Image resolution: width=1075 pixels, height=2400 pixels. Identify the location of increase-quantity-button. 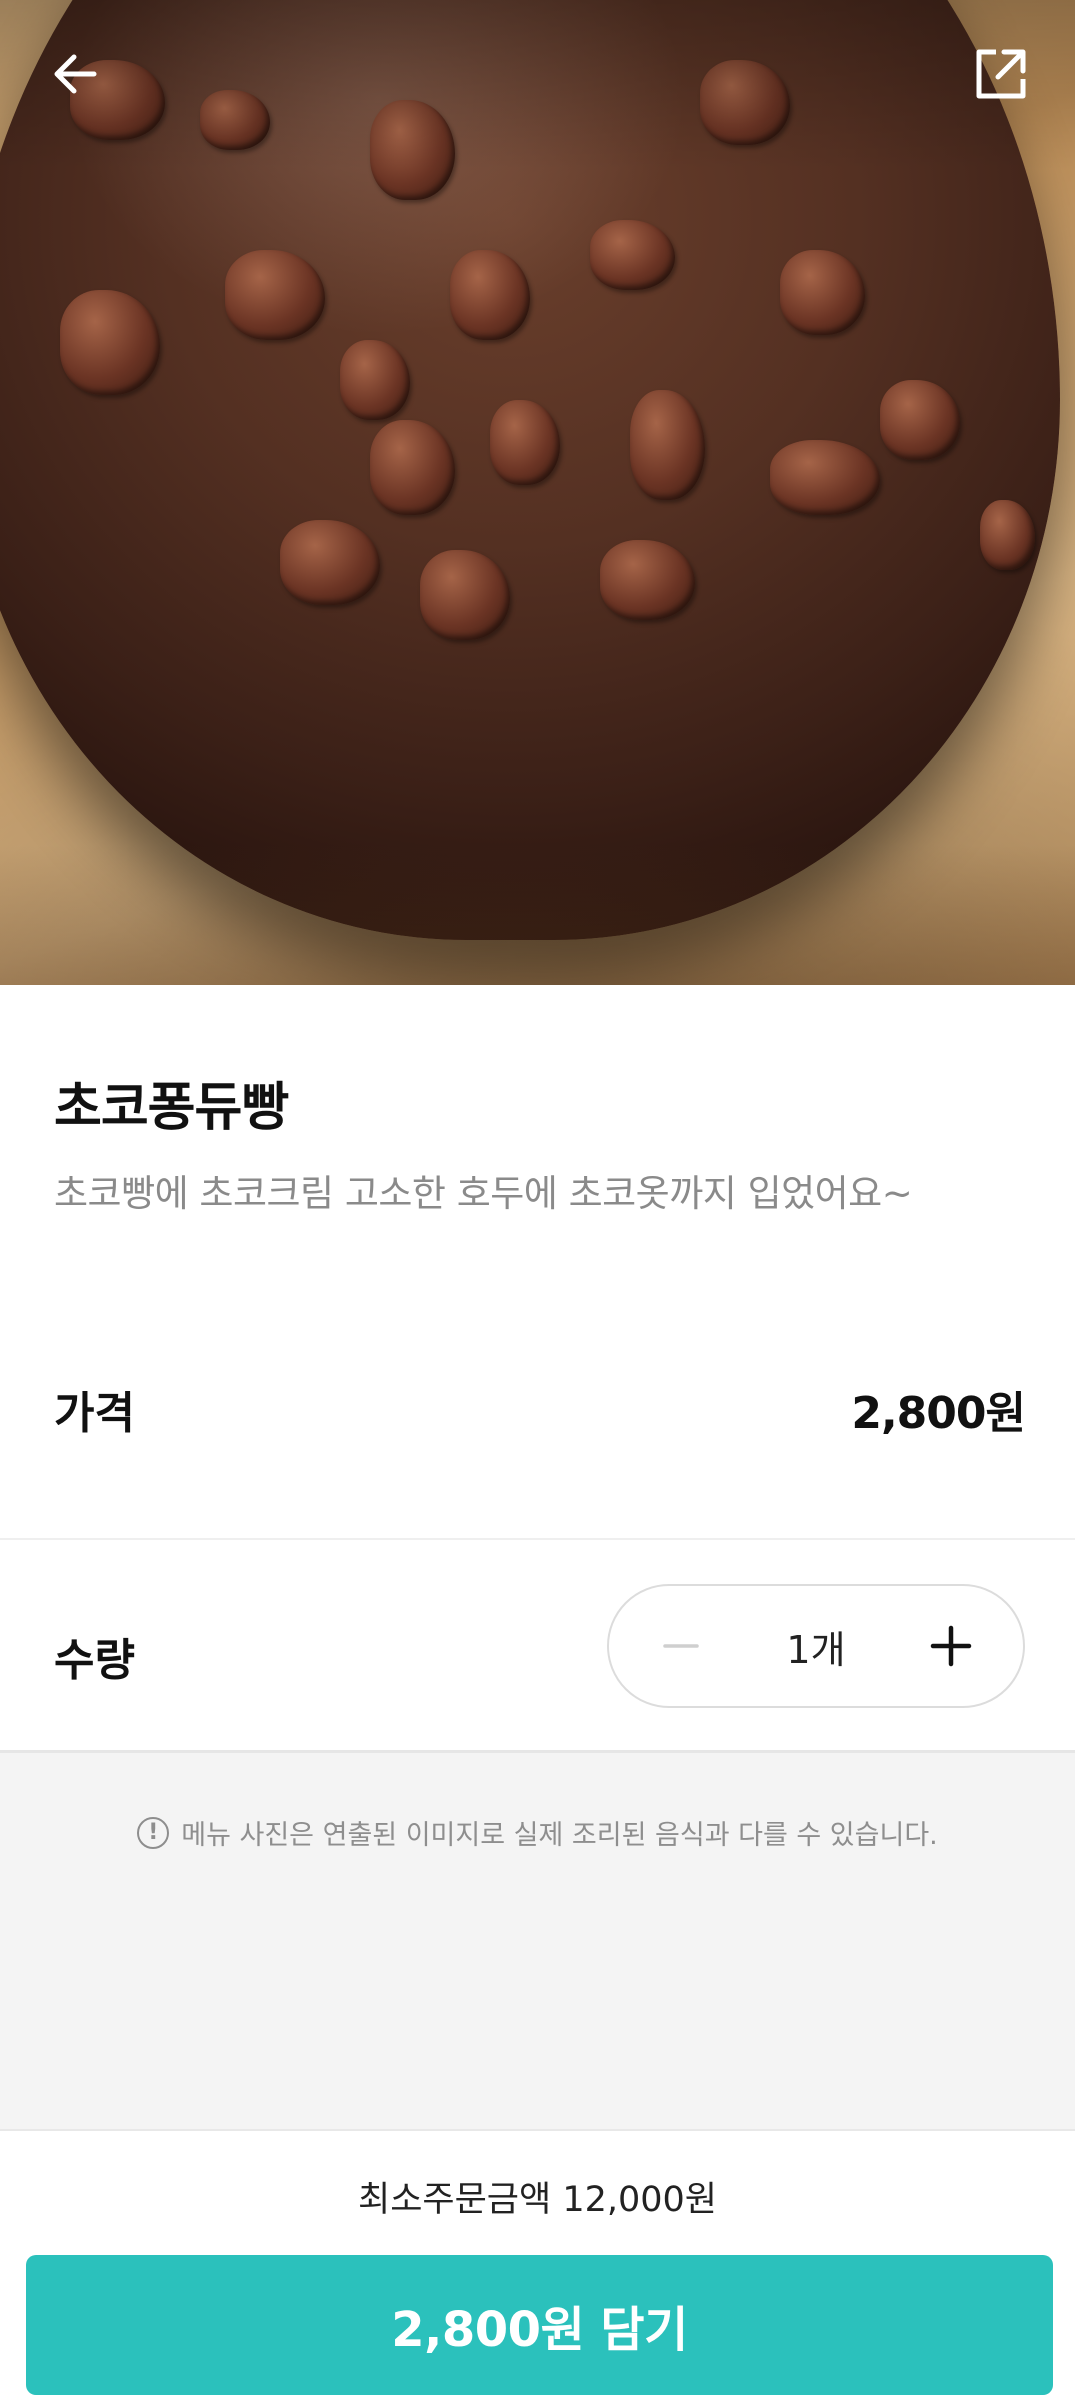
(951, 1646).